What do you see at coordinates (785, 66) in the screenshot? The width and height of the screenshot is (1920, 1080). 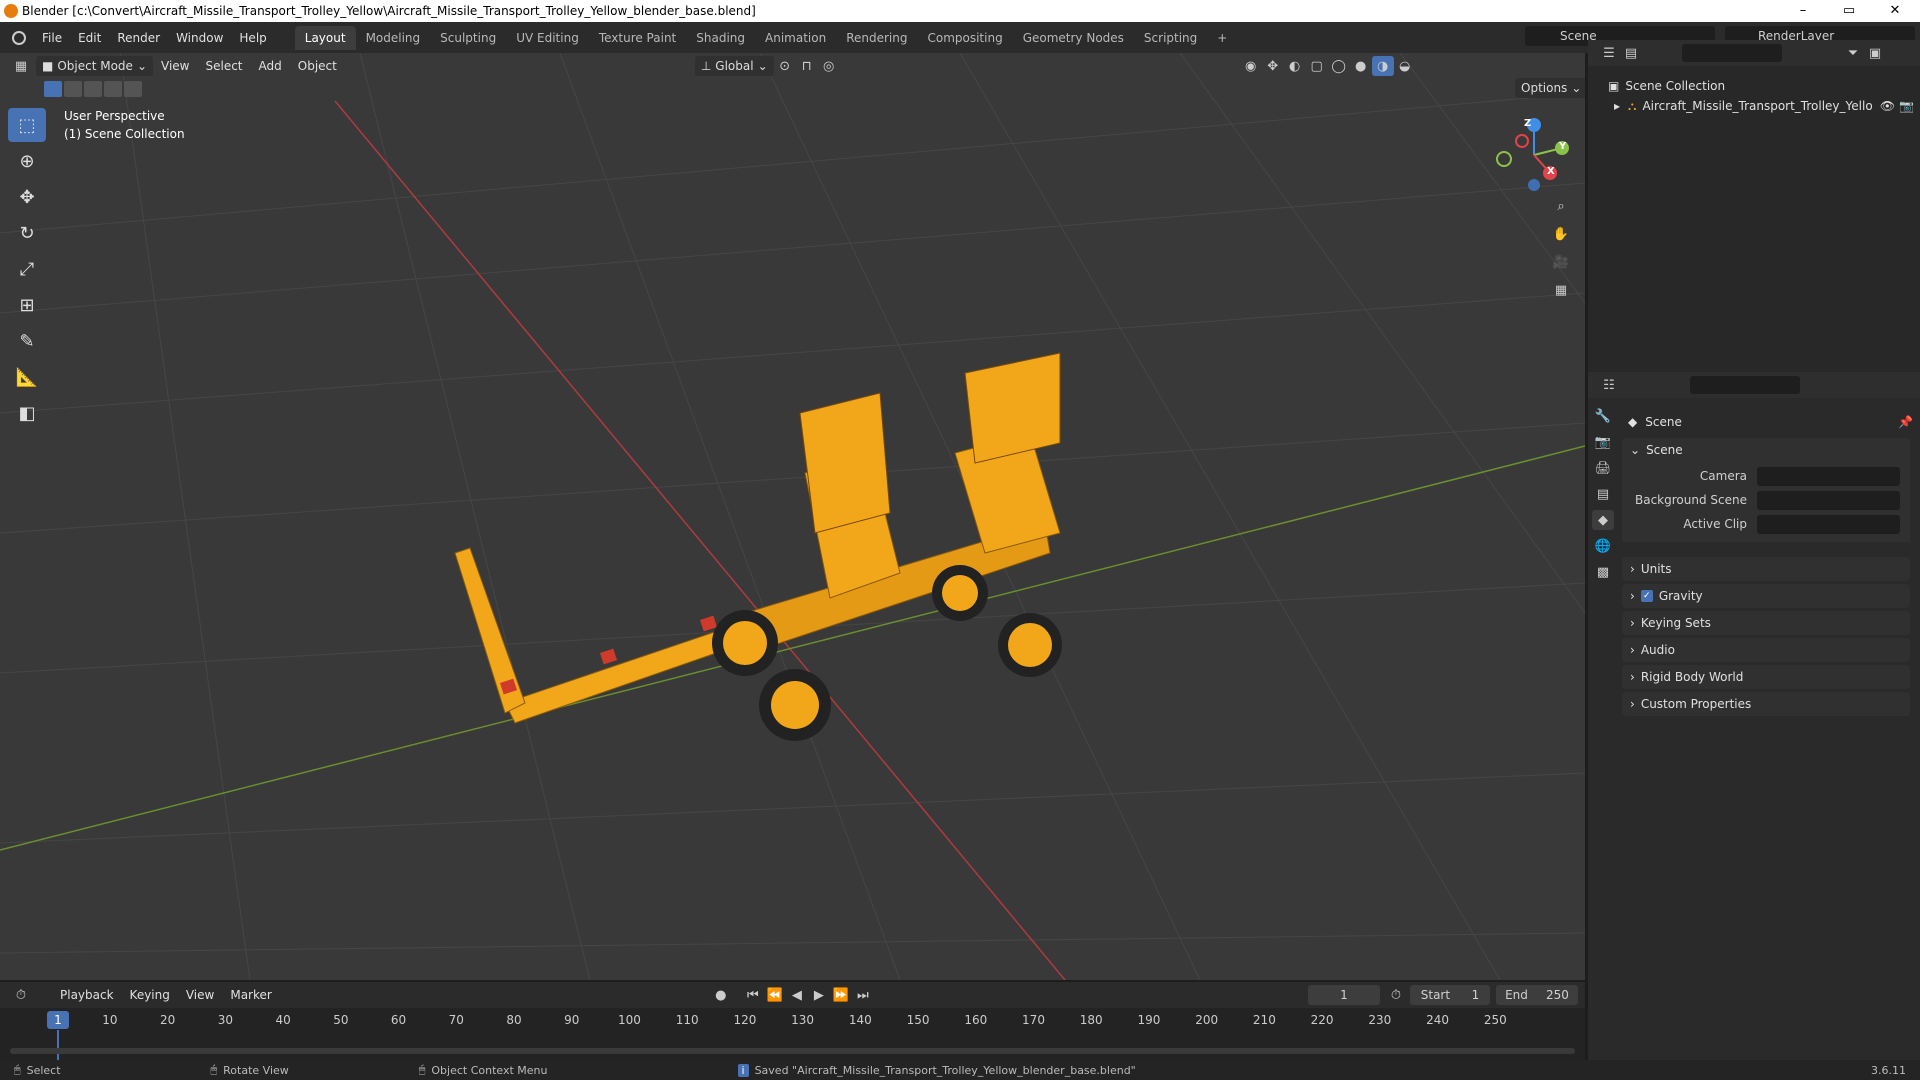 I see `pivot-icon: ⊙` at bounding box center [785, 66].